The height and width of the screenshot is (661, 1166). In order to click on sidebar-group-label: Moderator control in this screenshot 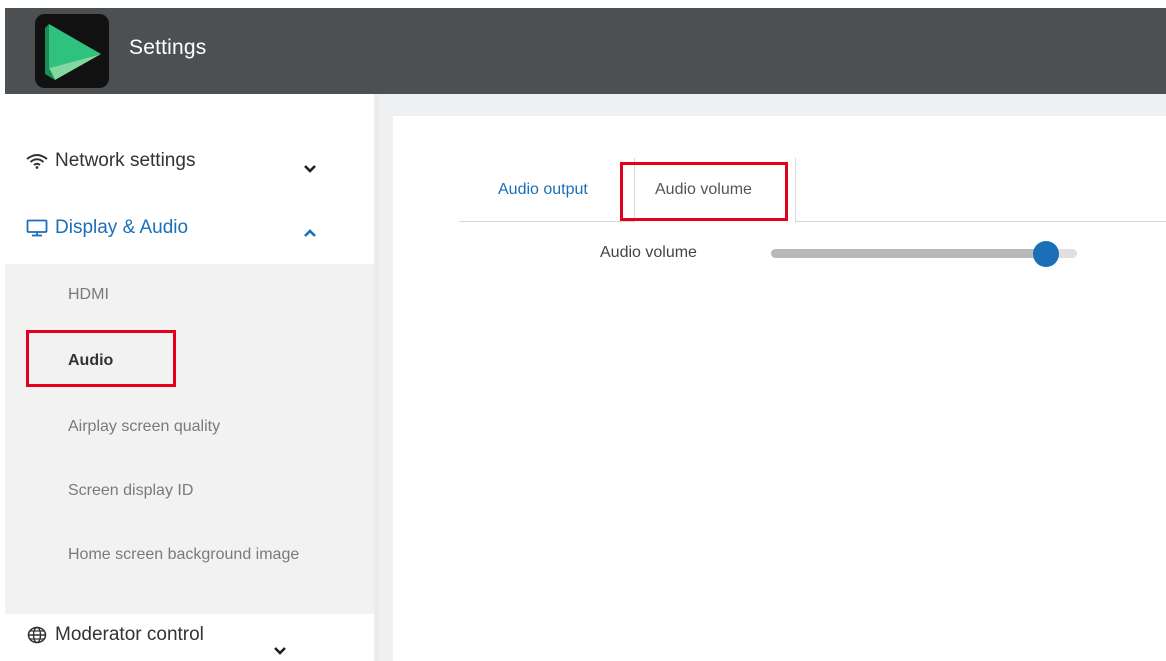, I will do `click(129, 634)`.